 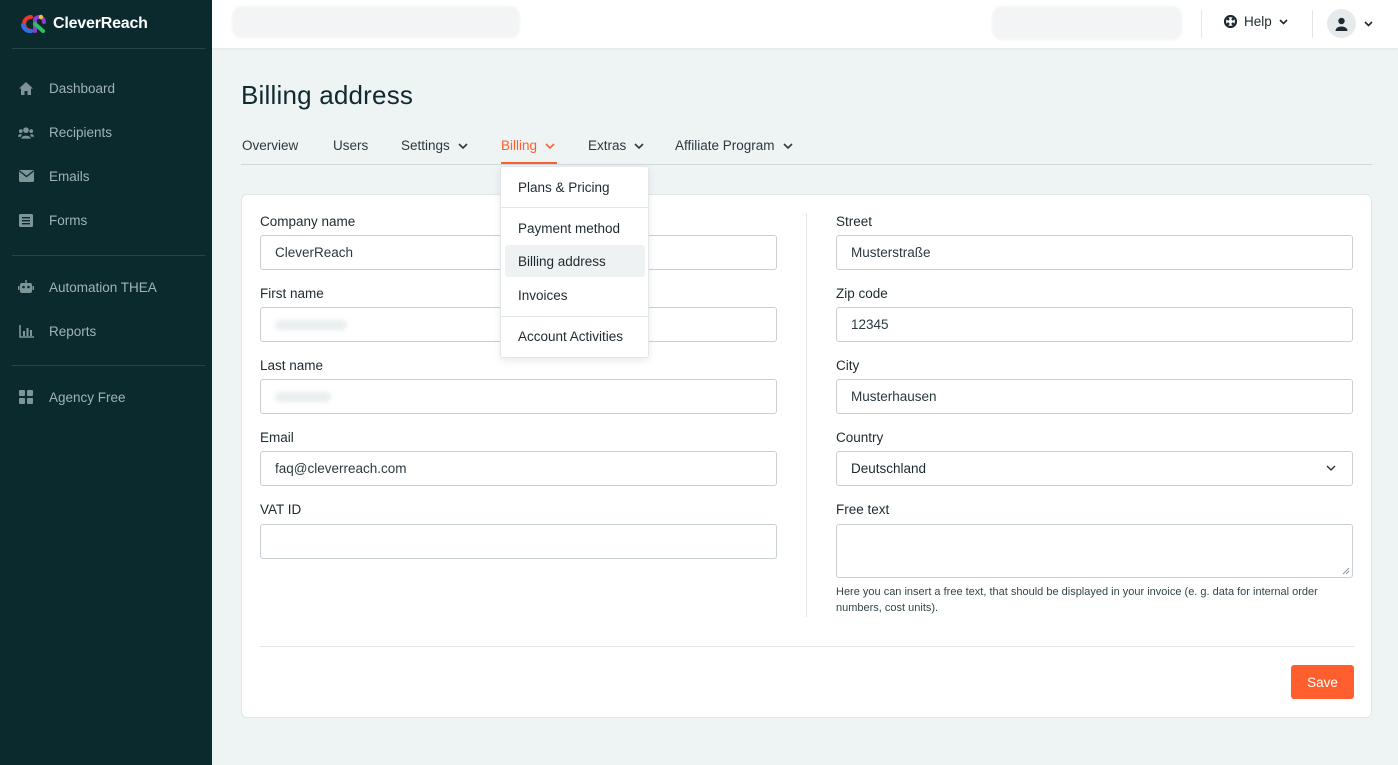 What do you see at coordinates (425, 145) in the screenshot?
I see `tab-label: Settings` at bounding box center [425, 145].